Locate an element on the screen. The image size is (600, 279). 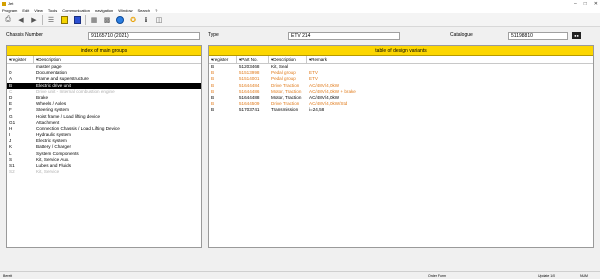
tile-icon: ▩ is located at coordinates (107, 20).